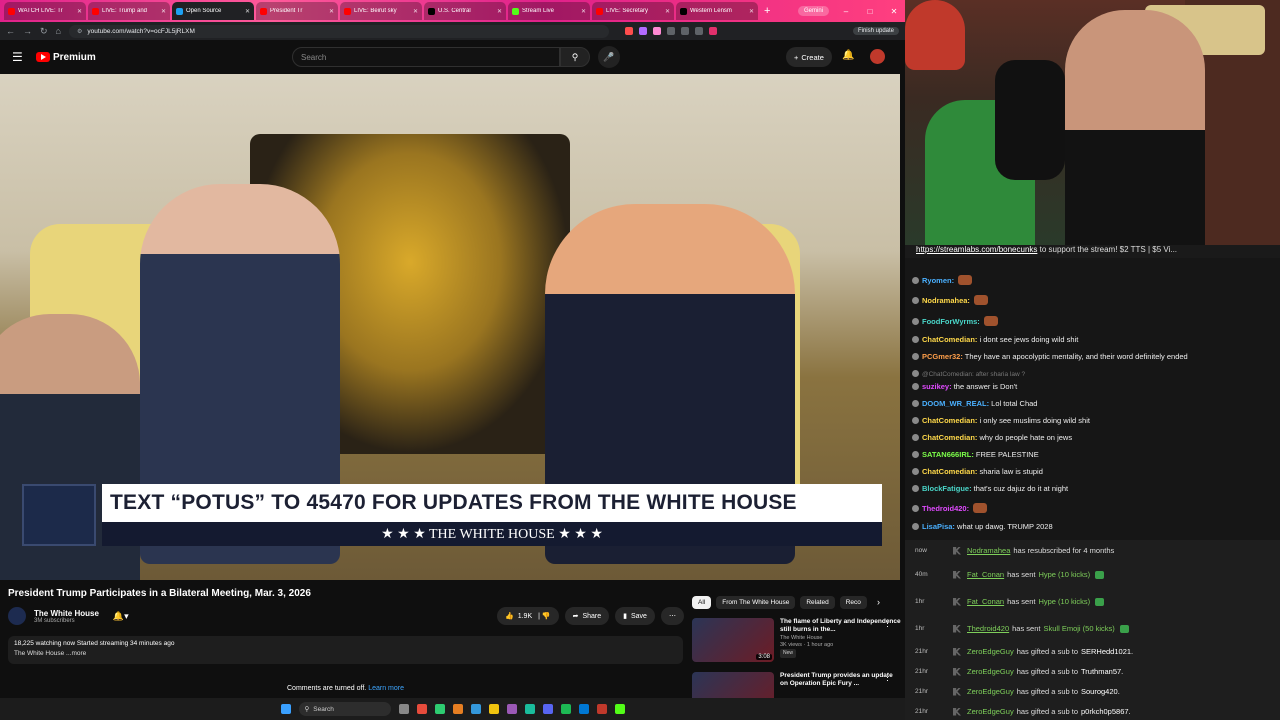 The height and width of the screenshot is (720, 1280). I want to click on subscription-bell-icon: 🔔▾, so click(121, 616).